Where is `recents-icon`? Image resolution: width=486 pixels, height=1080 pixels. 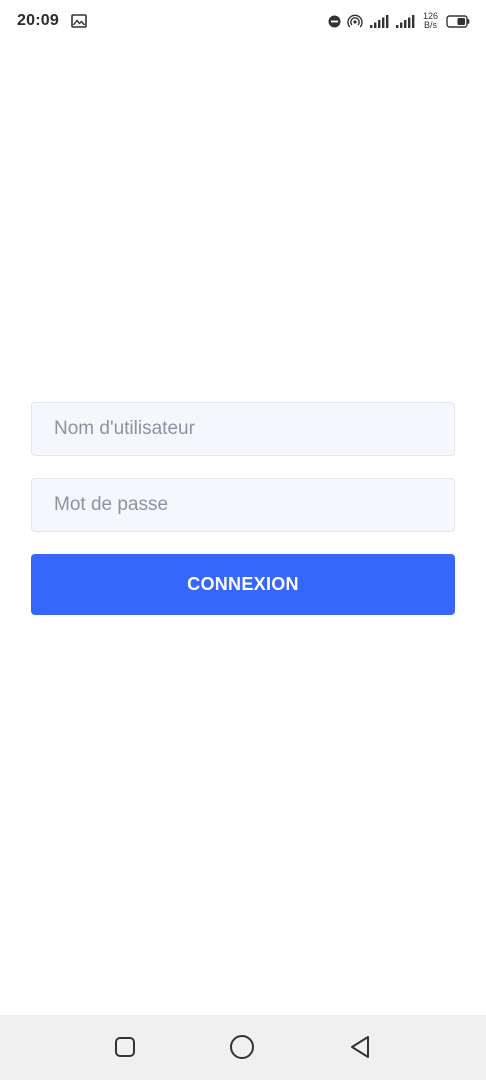 recents-icon is located at coordinates (125, 1047).